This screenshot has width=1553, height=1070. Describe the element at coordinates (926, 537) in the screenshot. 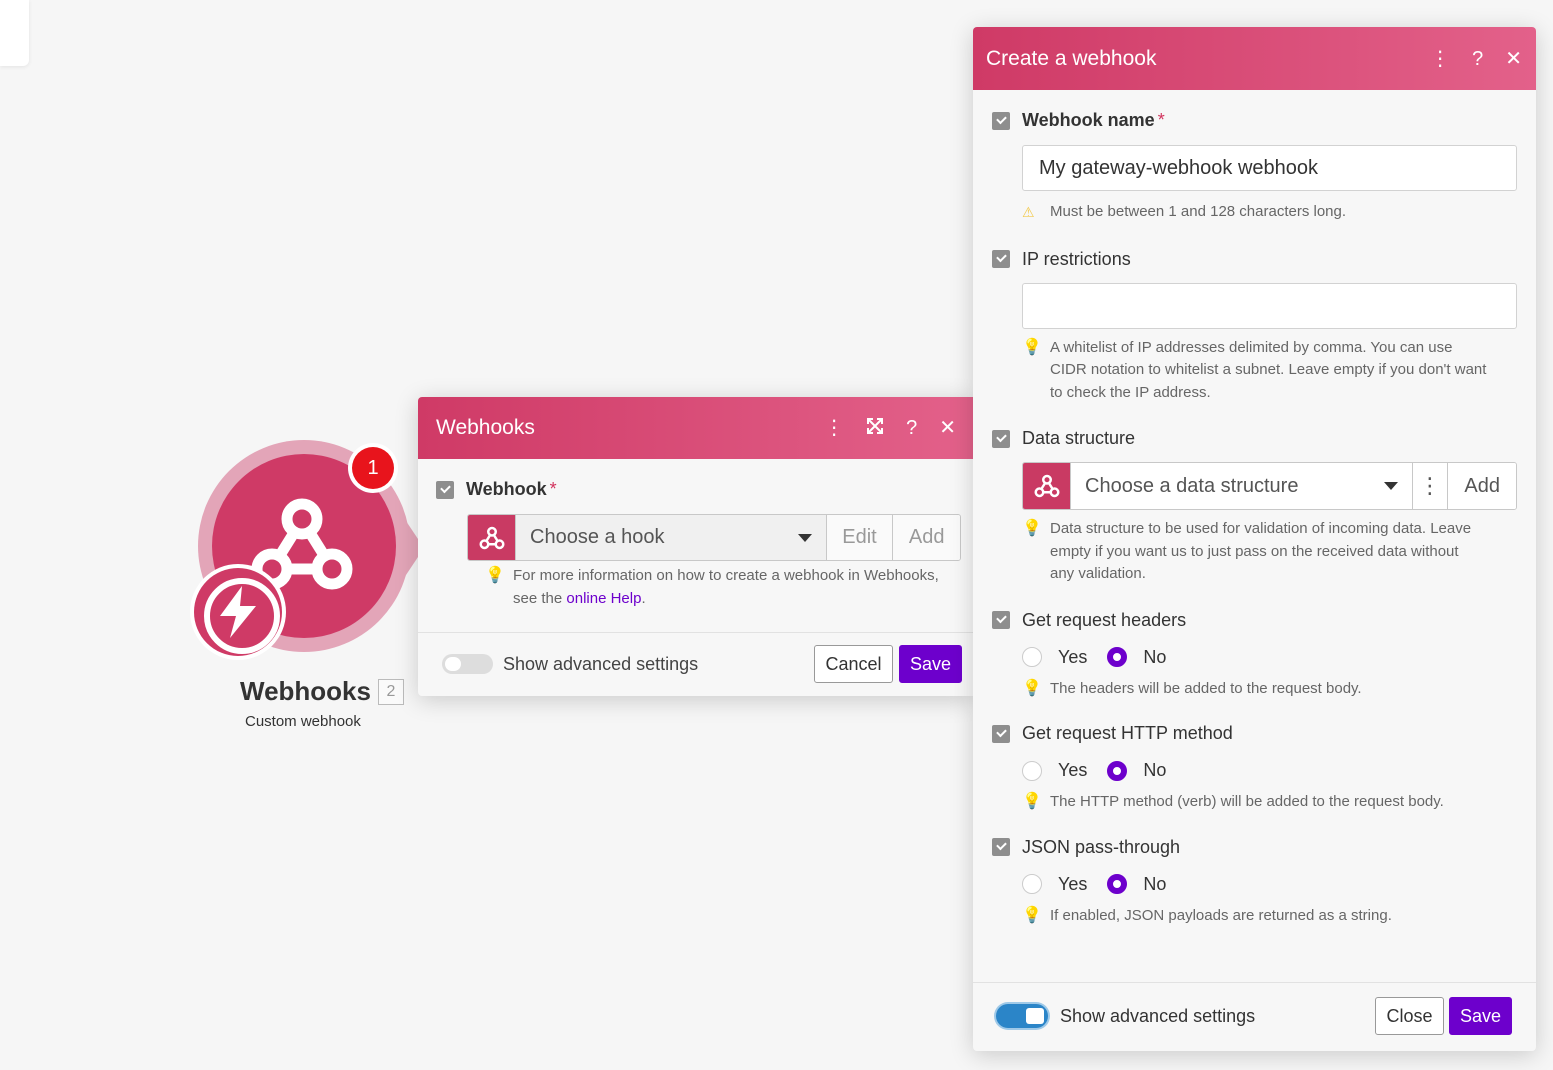

I see `add-hook-button: Add` at that location.